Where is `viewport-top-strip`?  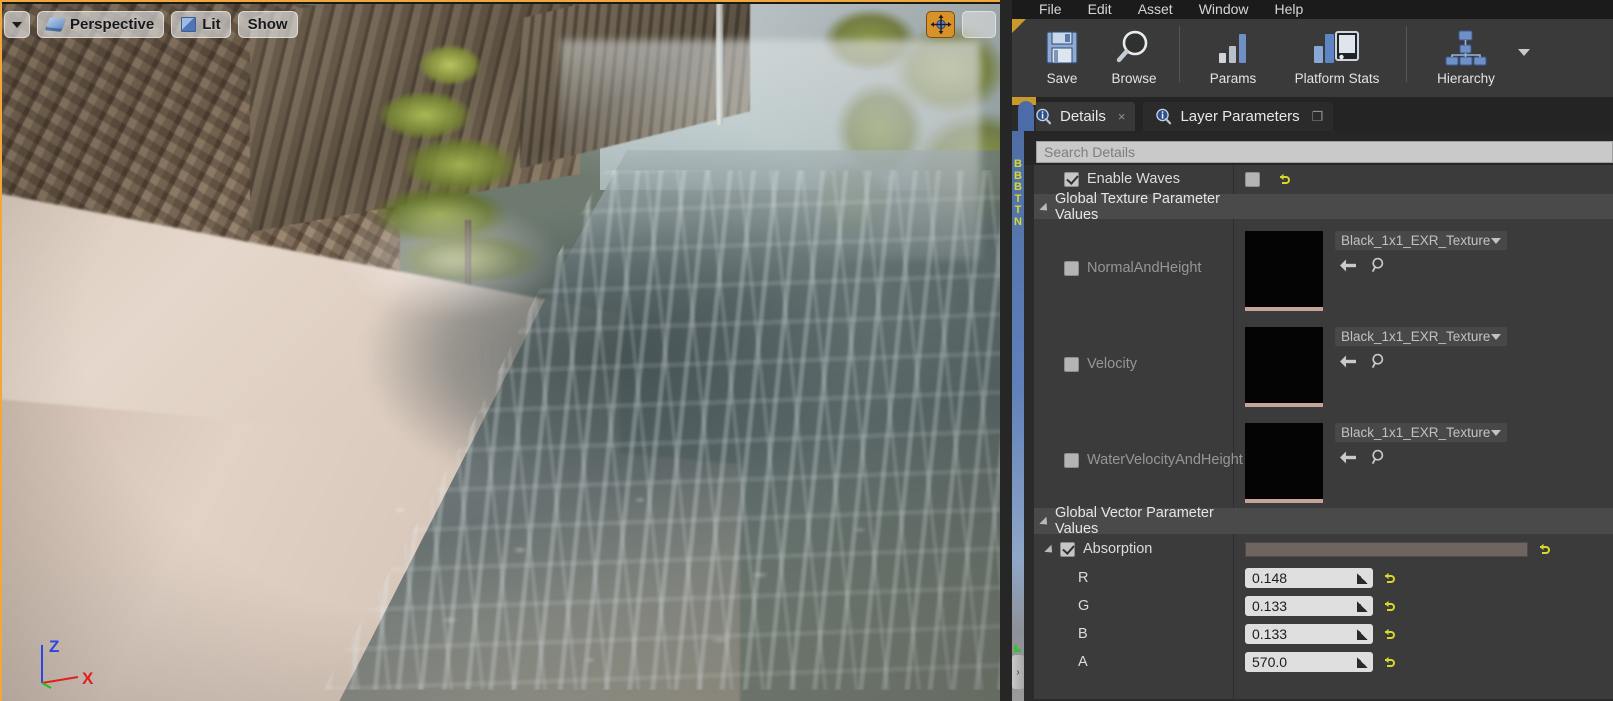 viewport-top-strip is located at coordinates (500, 2).